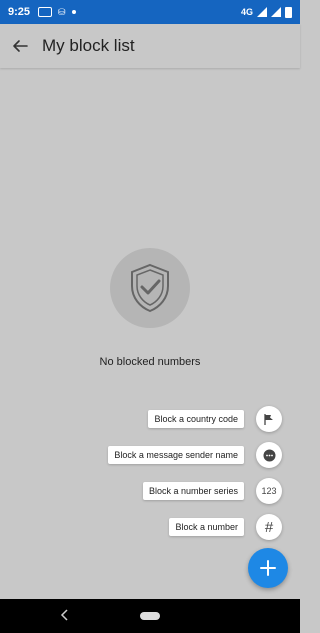 This screenshot has width=320, height=633. What do you see at coordinates (150, 362) in the screenshot?
I see `empty-state-message: No blocked numbers` at bounding box center [150, 362].